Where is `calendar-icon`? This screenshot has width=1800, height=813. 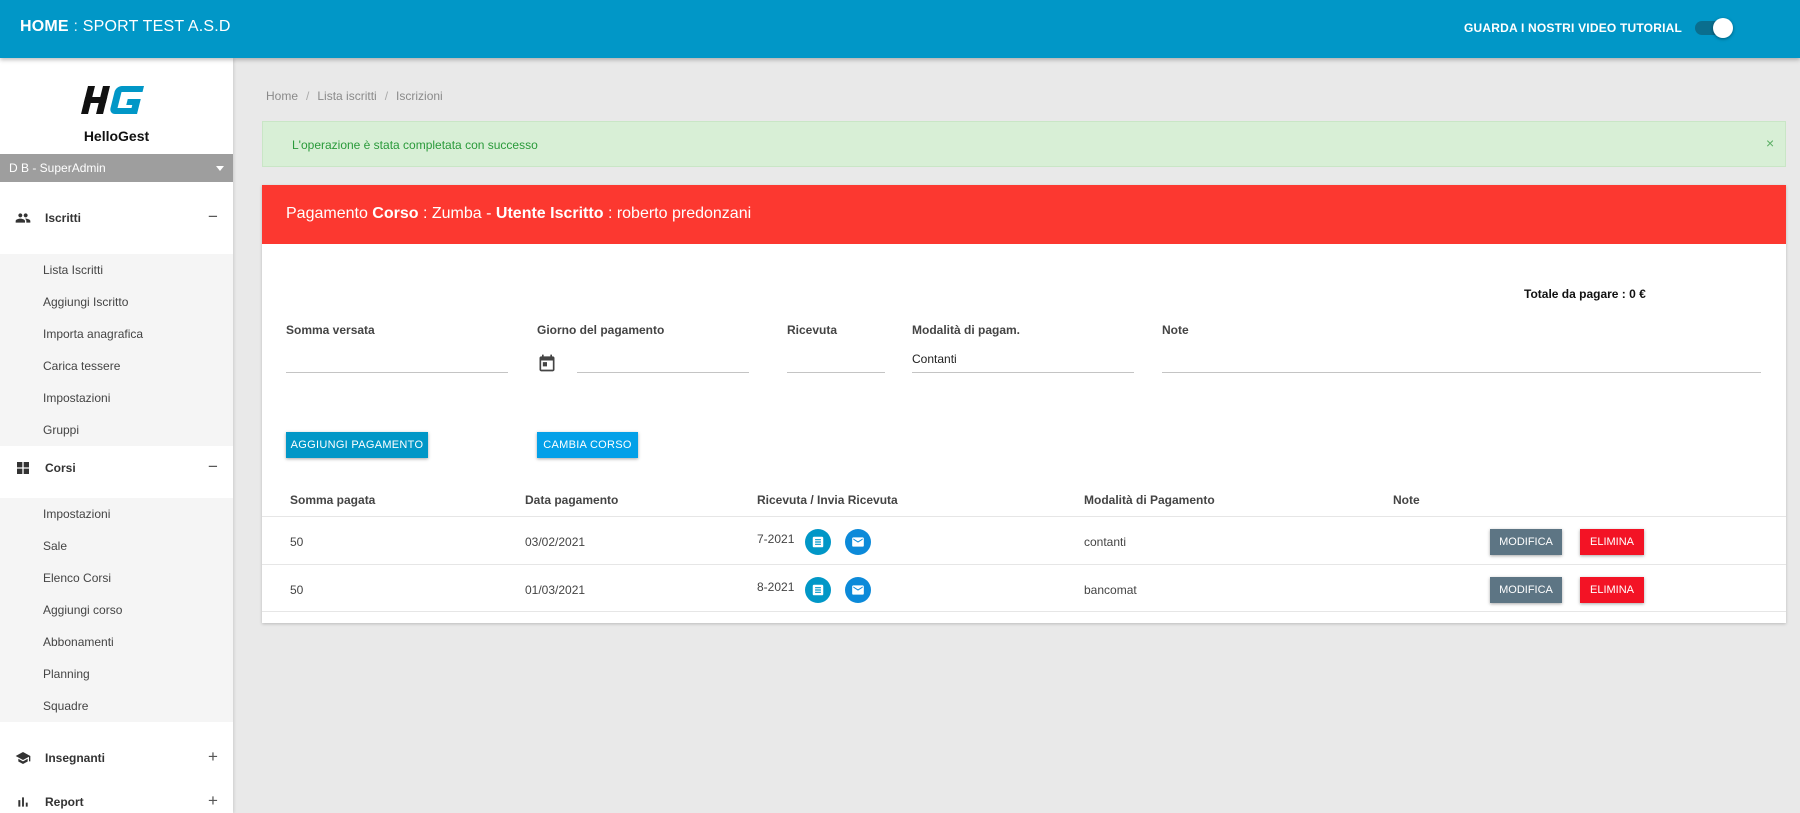 calendar-icon is located at coordinates (547, 363).